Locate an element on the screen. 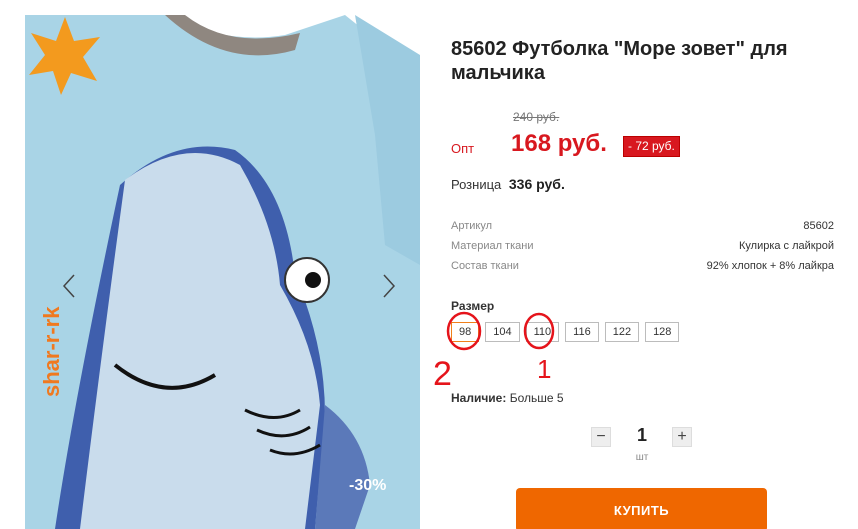  discount-badge: -30% is located at coordinates (368, 485).